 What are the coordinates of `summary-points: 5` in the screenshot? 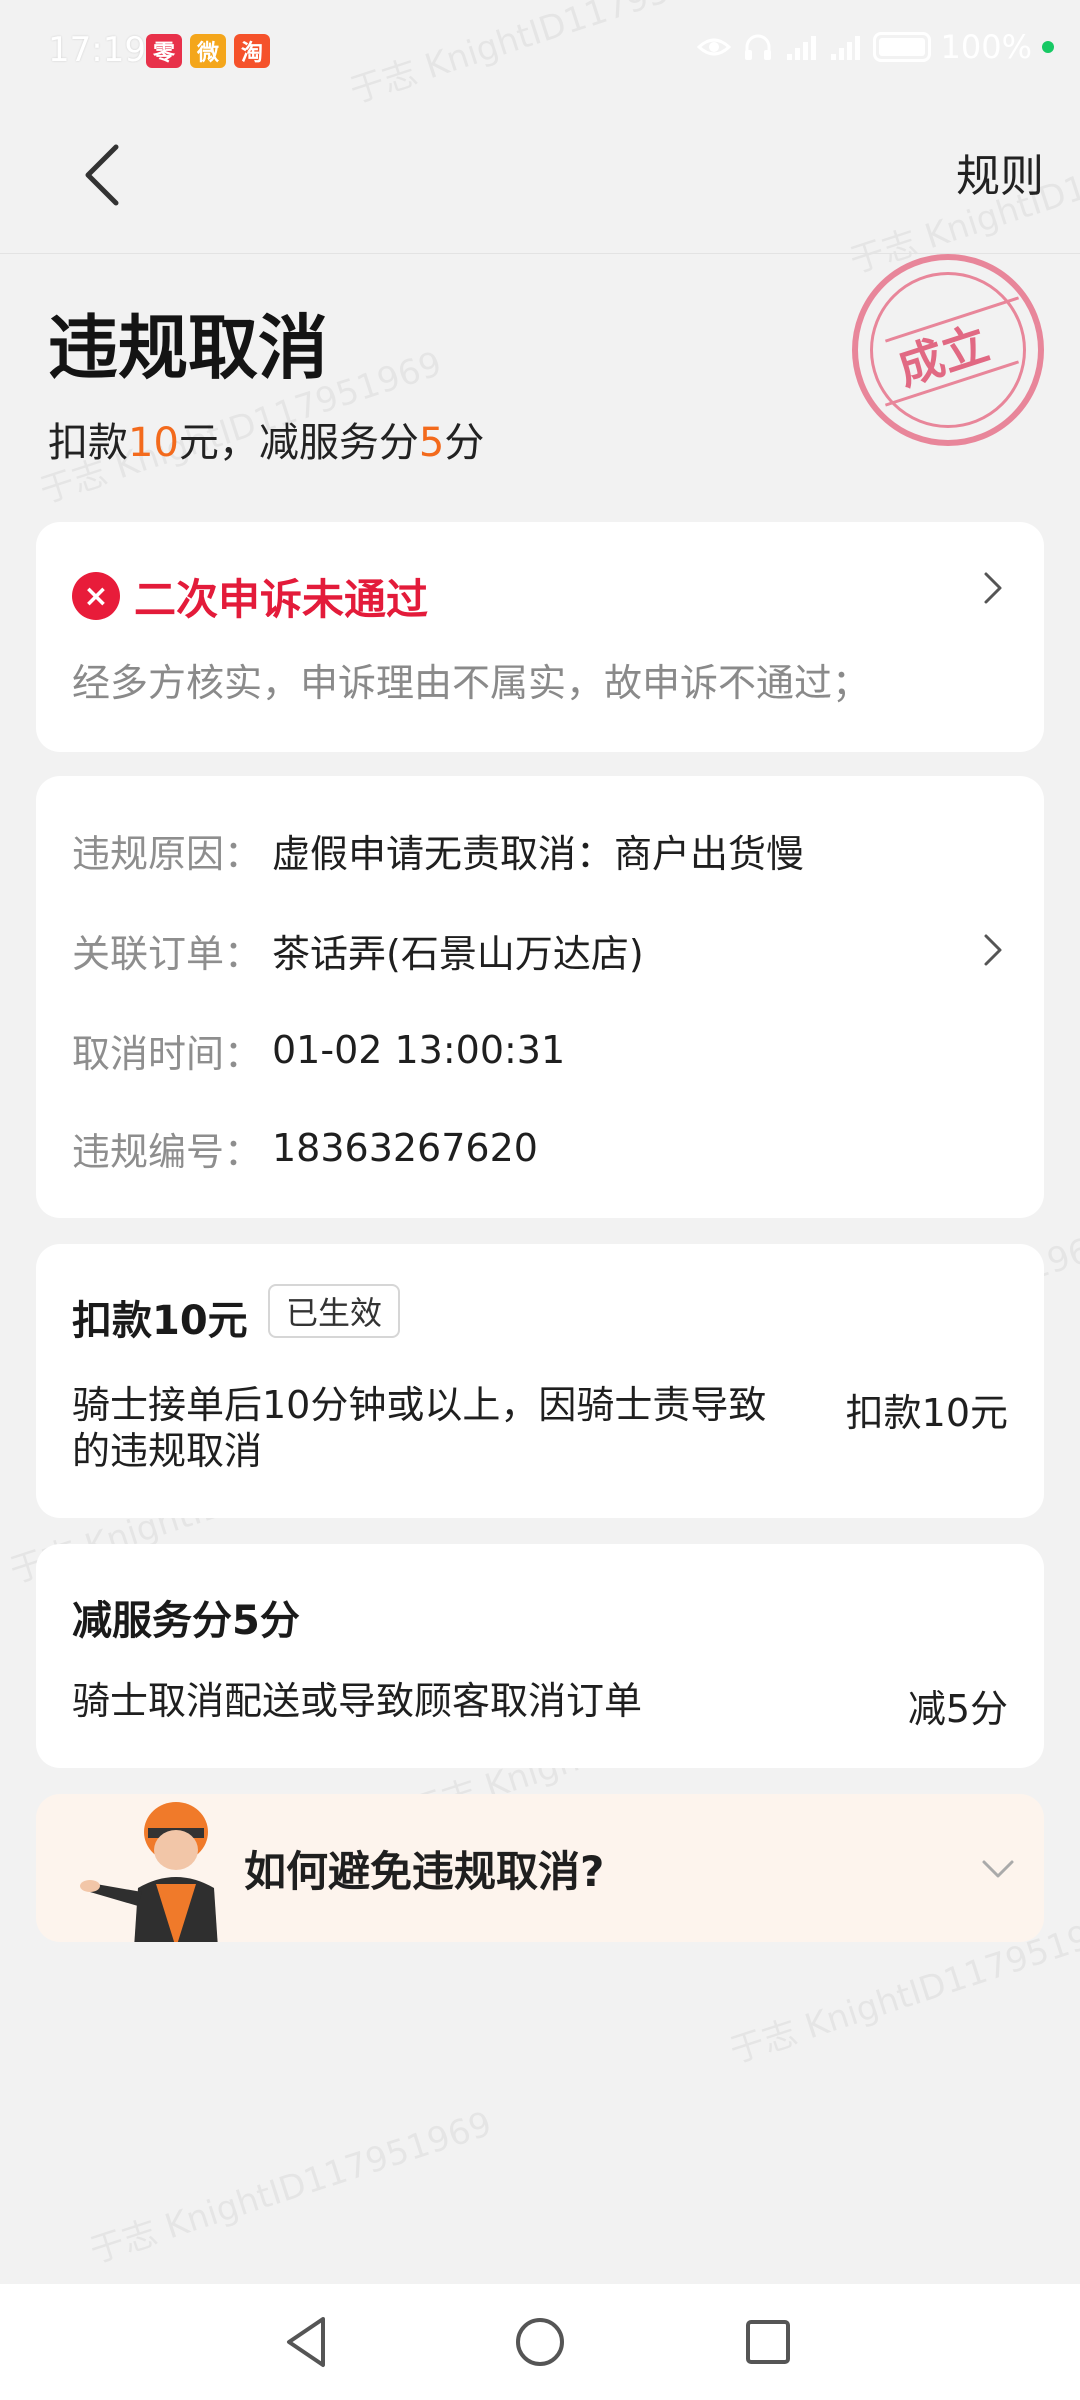 It's located at (431, 443).